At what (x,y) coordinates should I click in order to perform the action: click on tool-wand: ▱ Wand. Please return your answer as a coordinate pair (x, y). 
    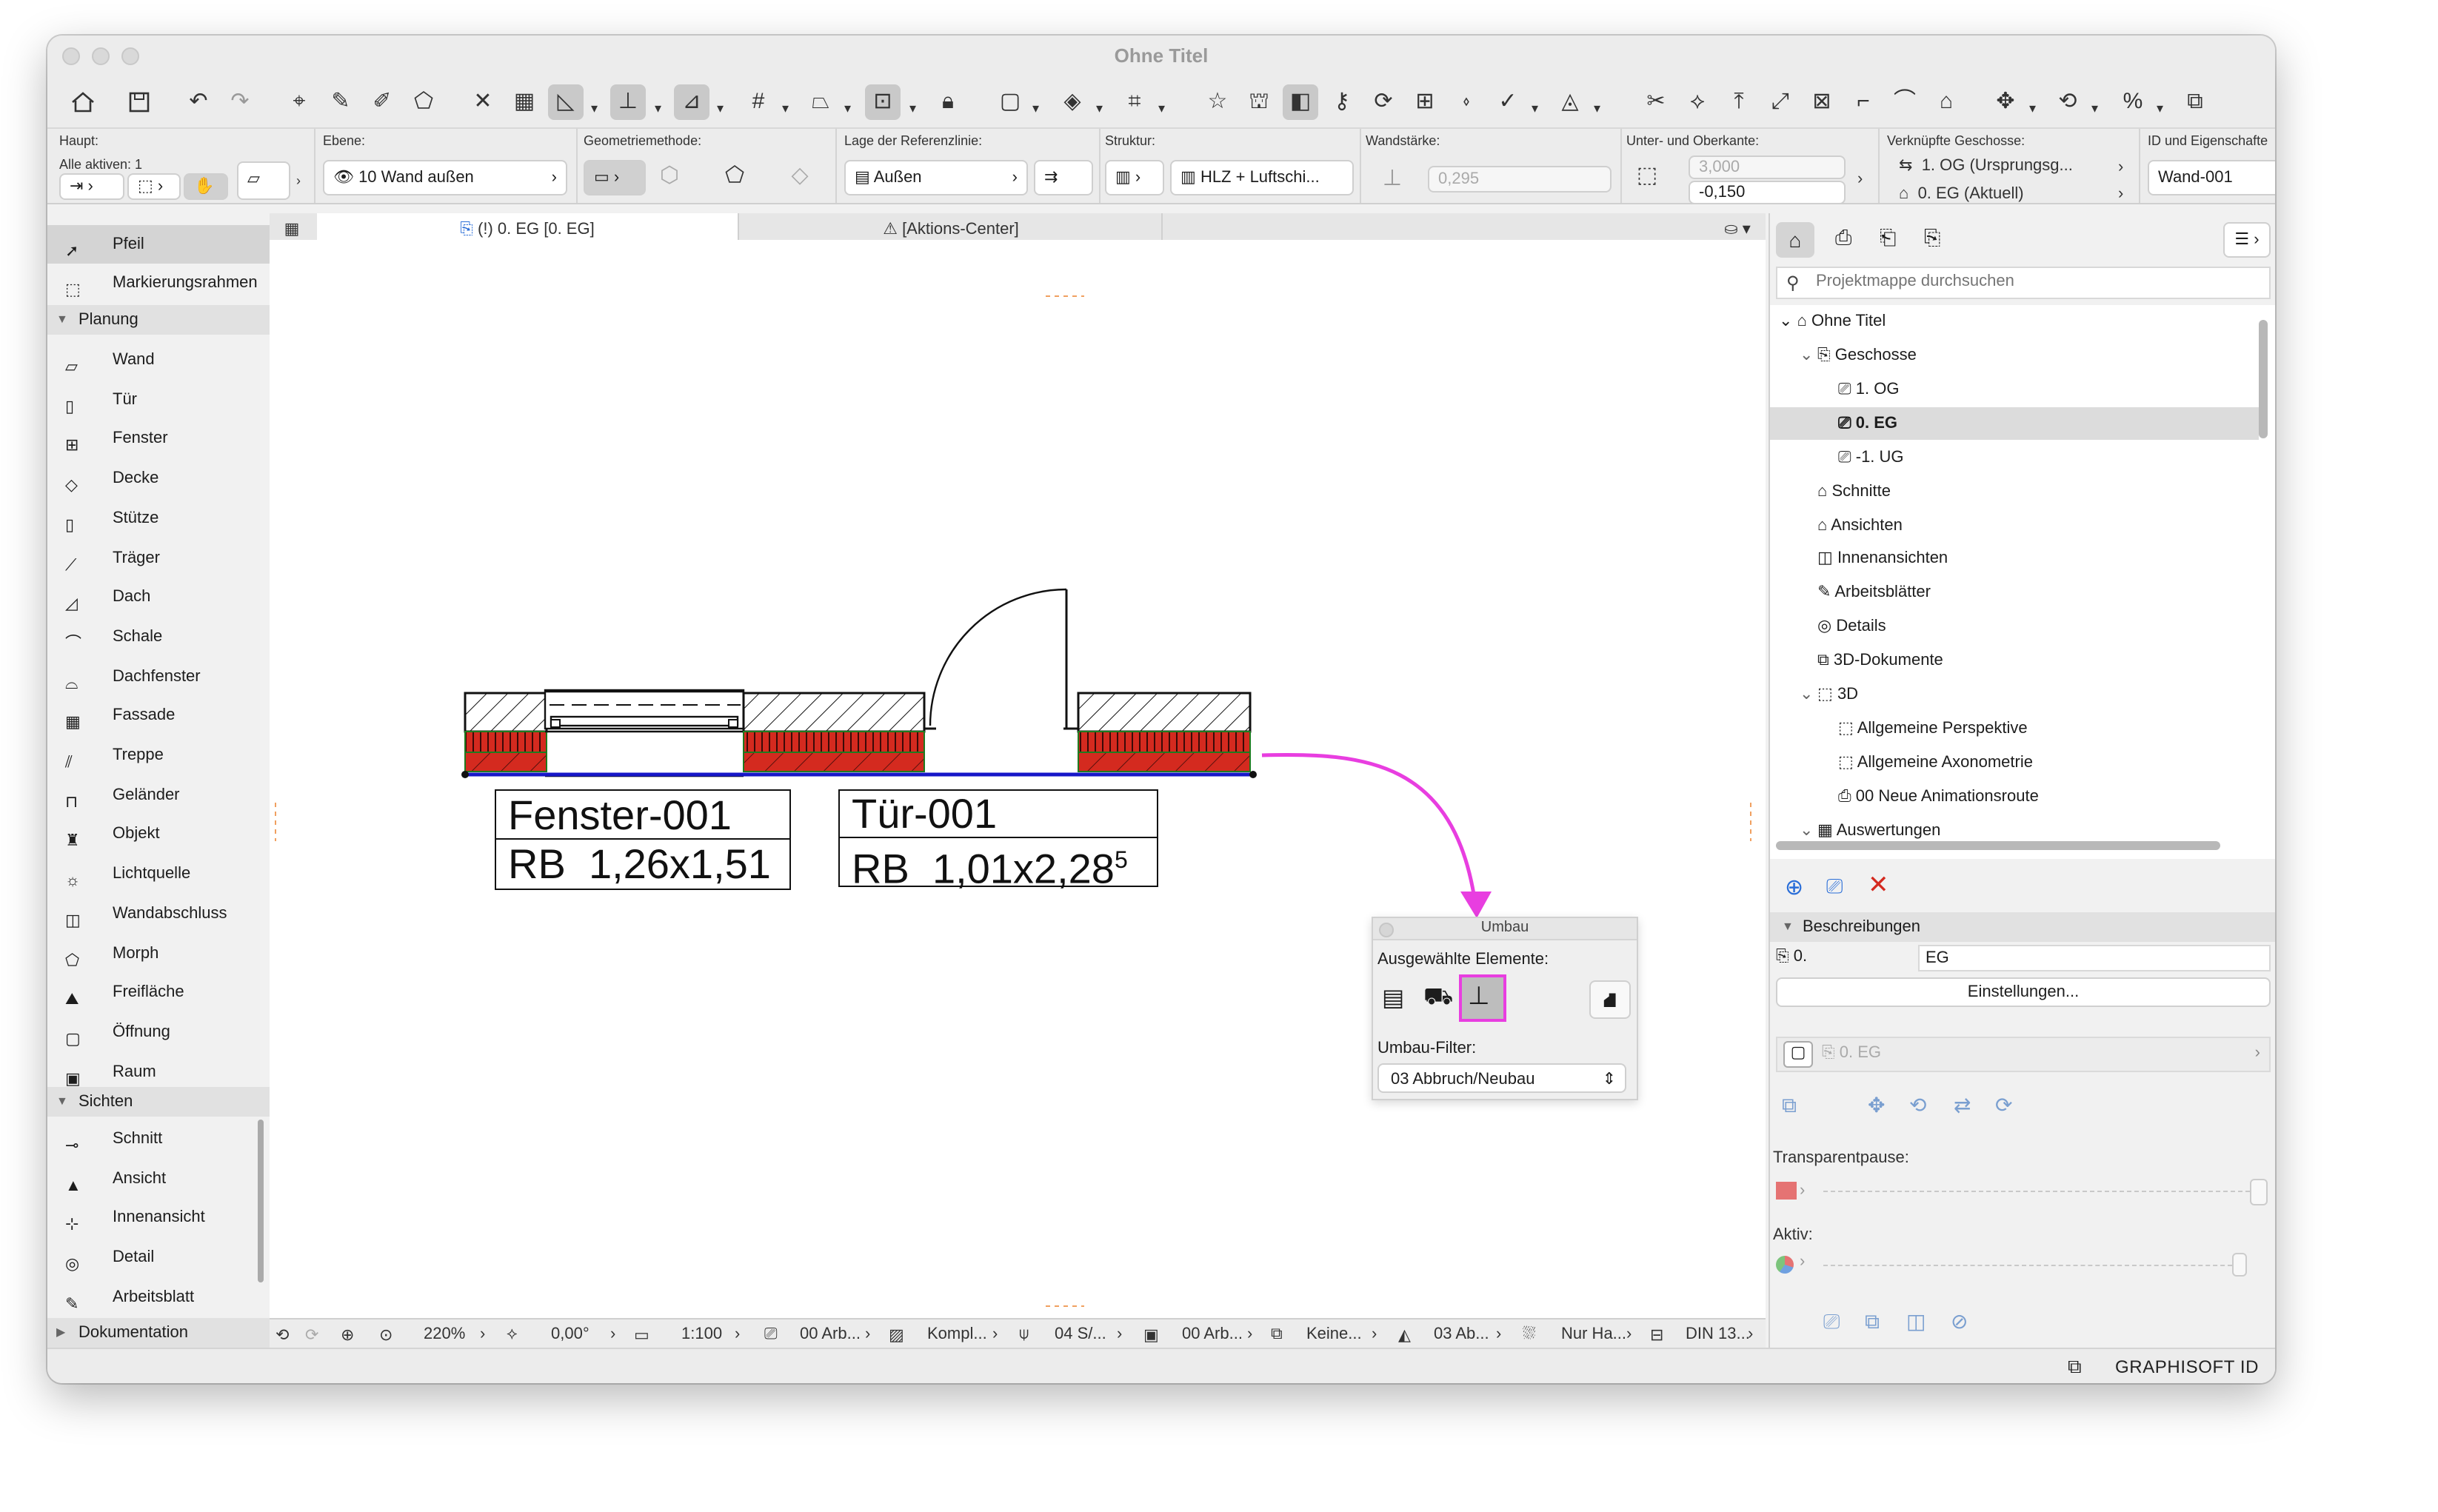
    Looking at the image, I should click on (158, 360).